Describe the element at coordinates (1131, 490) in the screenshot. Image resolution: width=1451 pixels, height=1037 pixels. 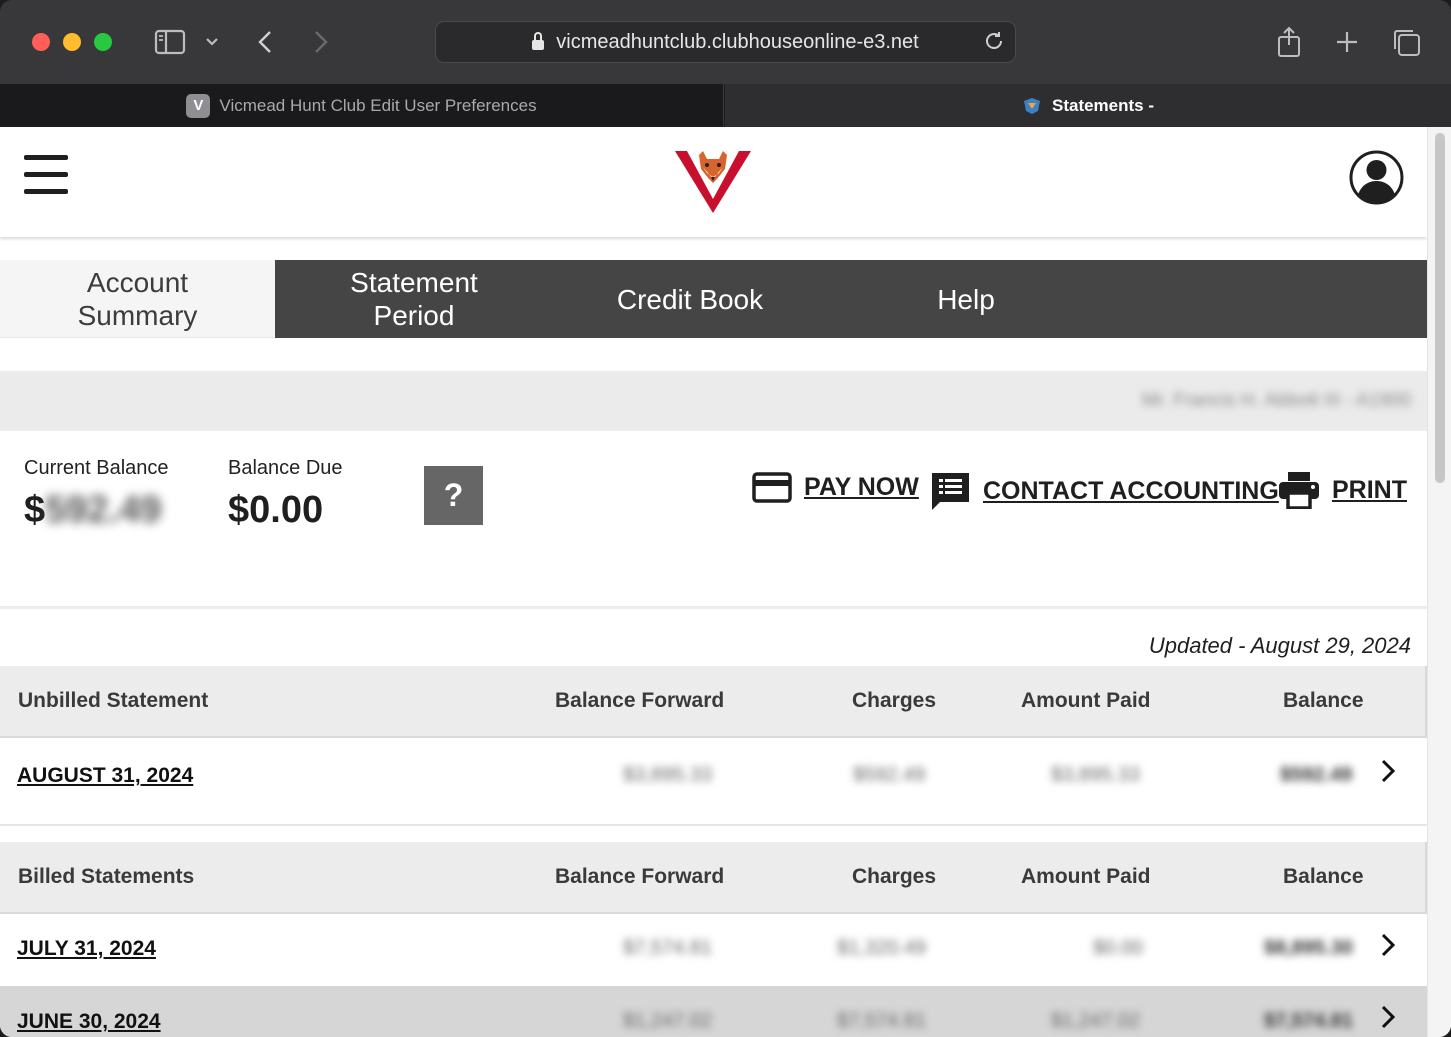
I see `contact-accounting-label: CONTACT ACCOUNTING` at that location.